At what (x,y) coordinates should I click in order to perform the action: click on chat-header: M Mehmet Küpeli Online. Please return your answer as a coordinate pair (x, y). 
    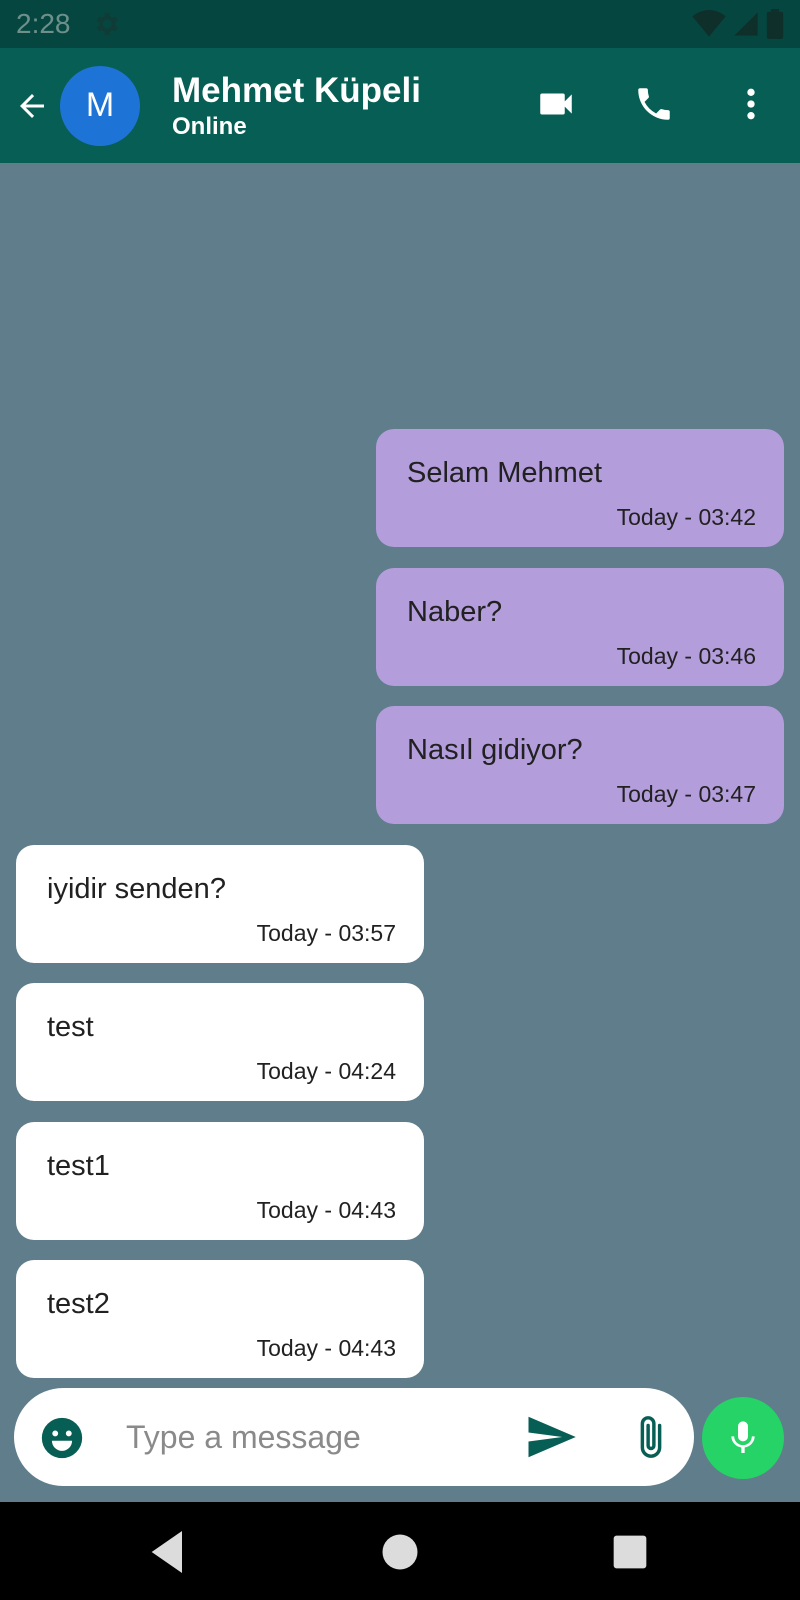
    Looking at the image, I should click on (400, 105).